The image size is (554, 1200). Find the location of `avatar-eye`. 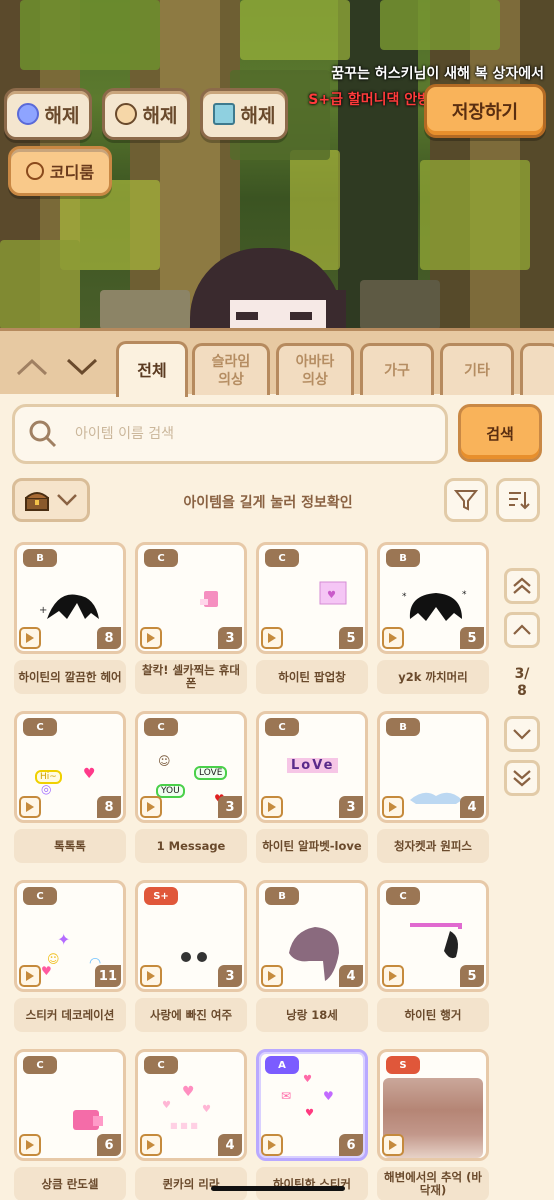

avatar-eye is located at coordinates (301, 316).